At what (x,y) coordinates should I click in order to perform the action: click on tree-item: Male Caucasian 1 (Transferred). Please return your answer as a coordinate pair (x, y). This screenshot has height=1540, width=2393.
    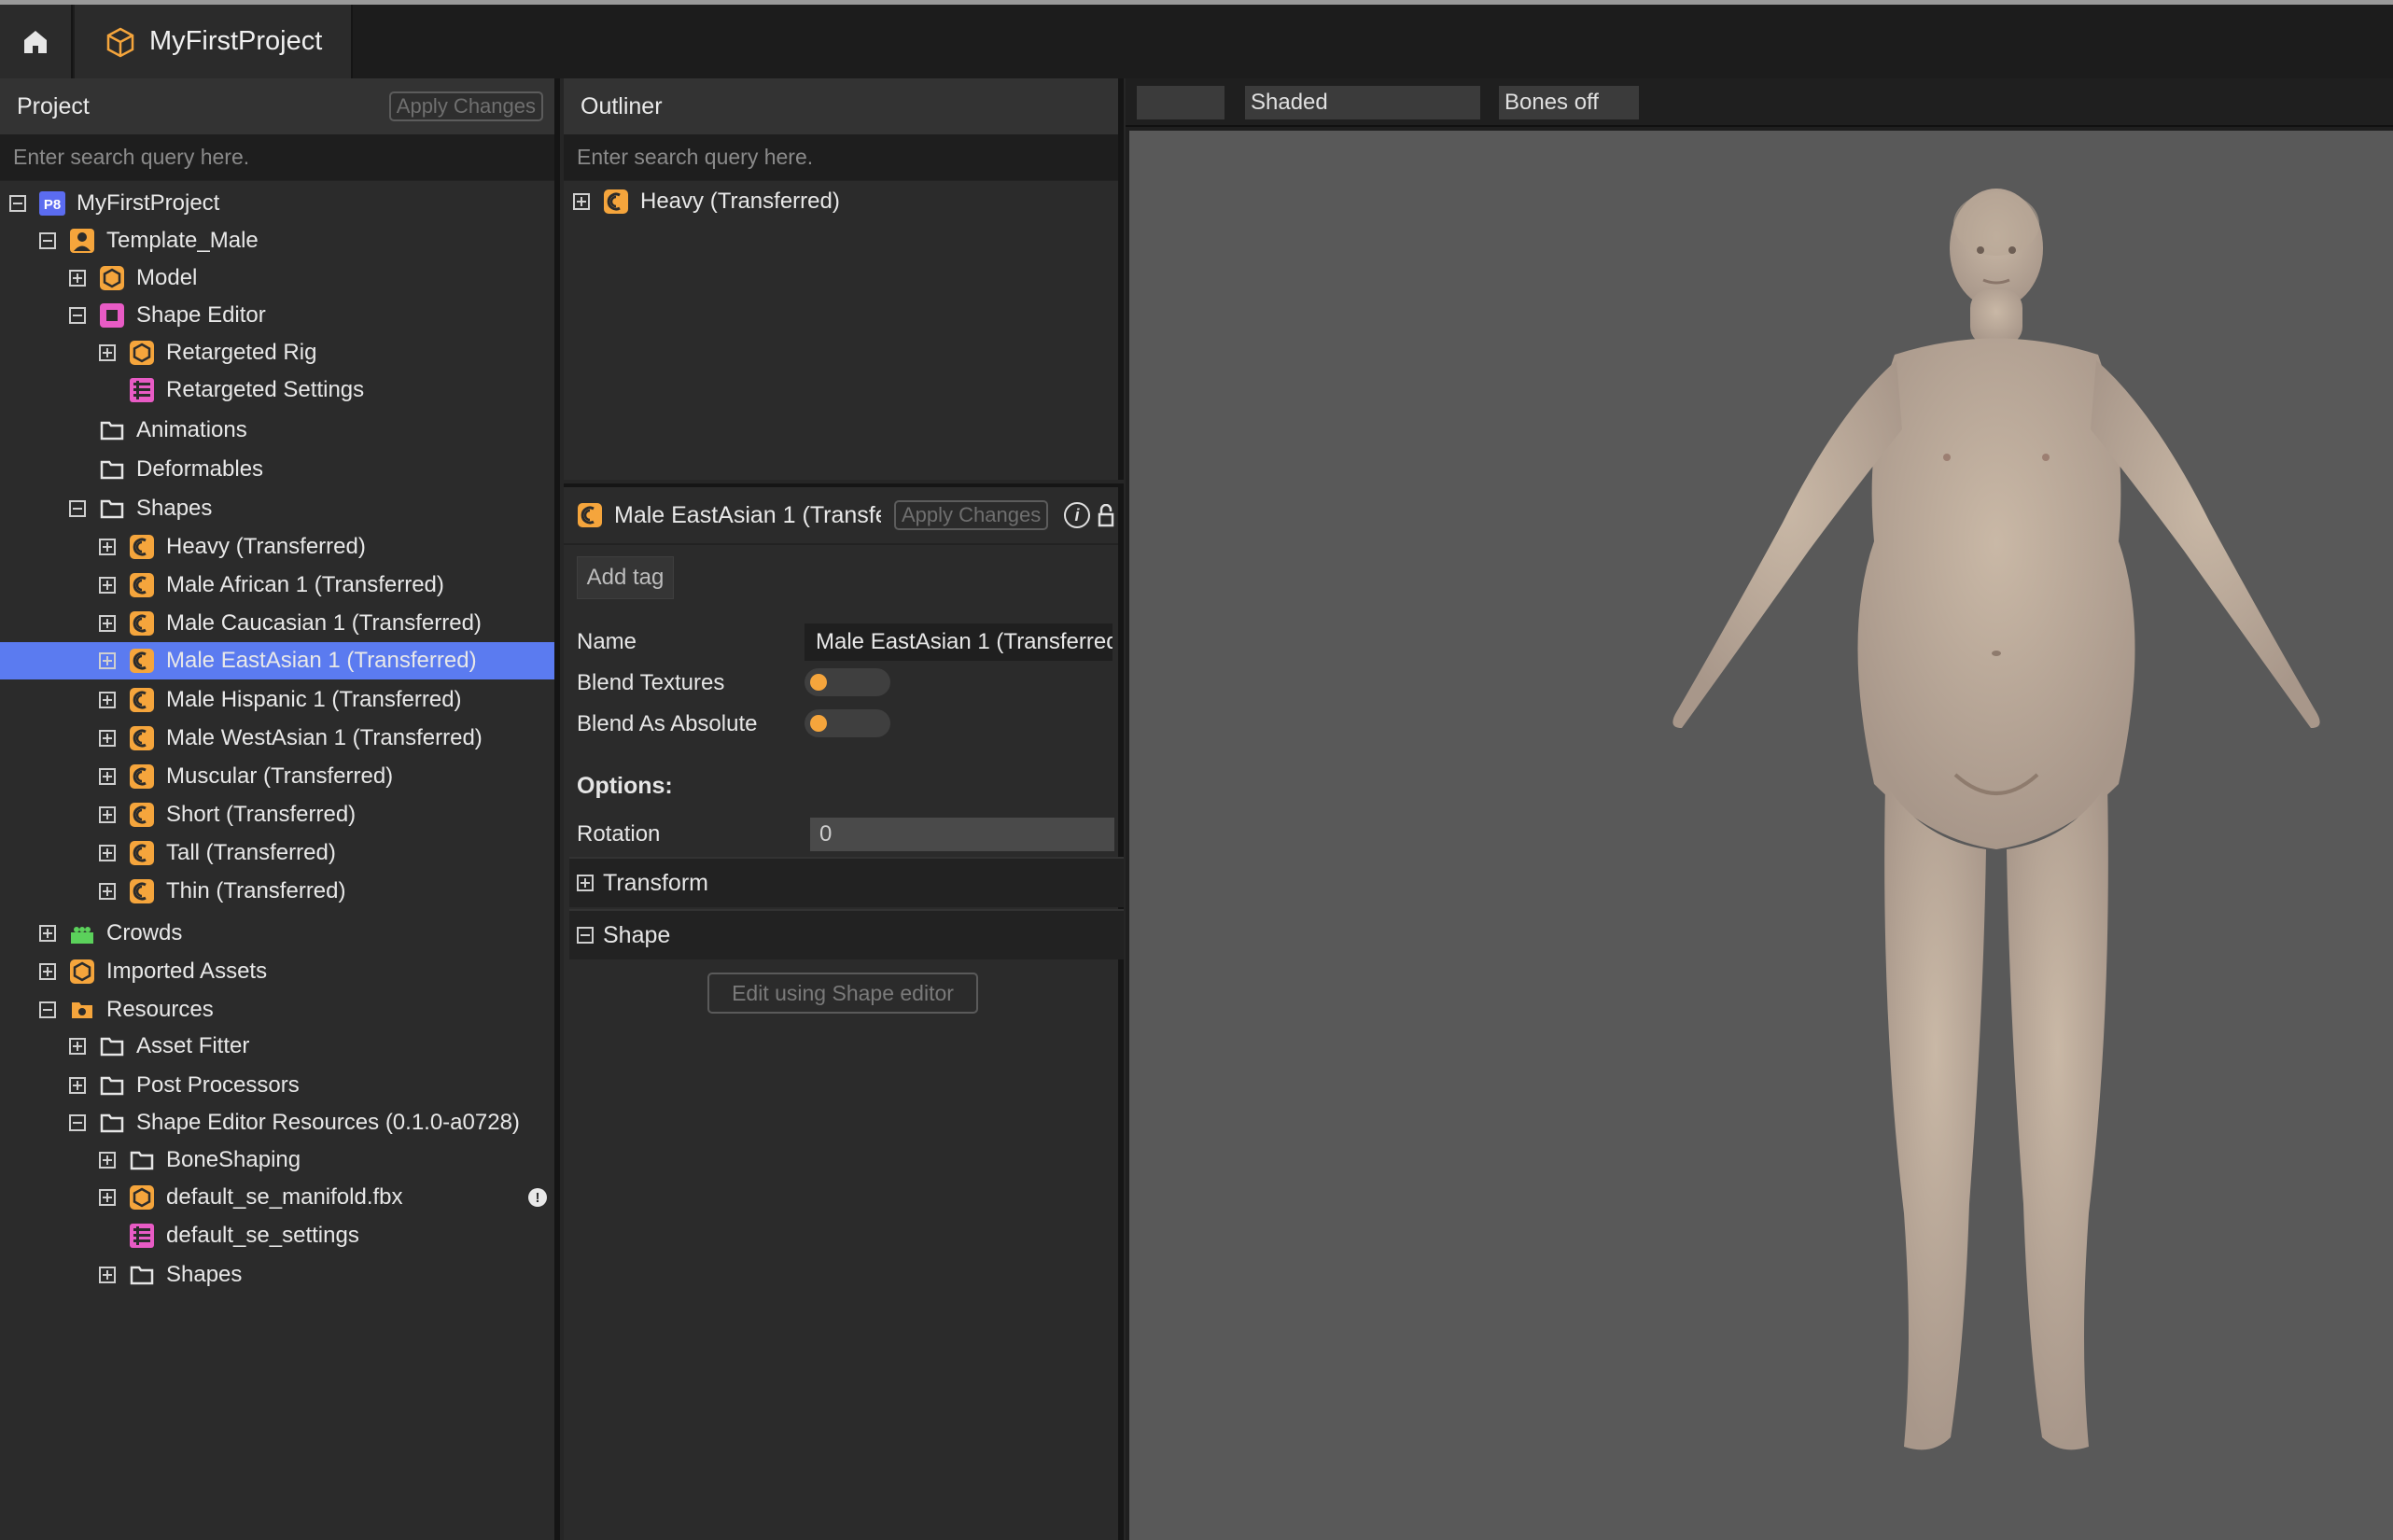
    Looking at the image, I should click on (277, 623).